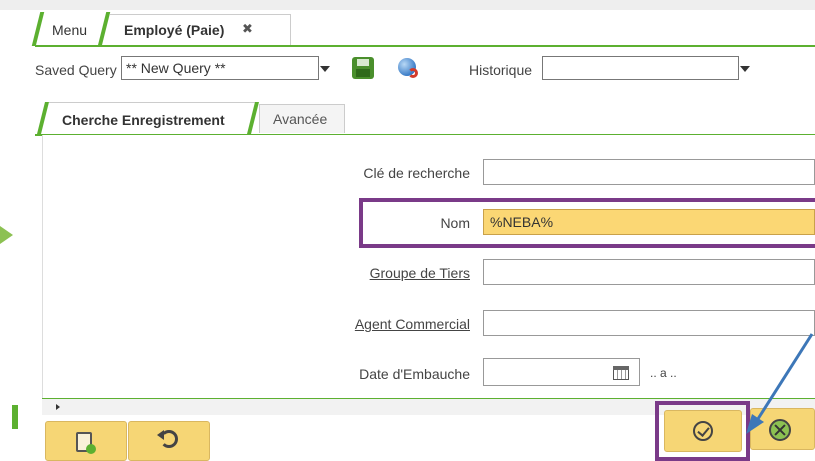 This screenshot has height=461, width=815. Describe the element at coordinates (640, 68) in the screenshot. I see `historique-select` at that location.